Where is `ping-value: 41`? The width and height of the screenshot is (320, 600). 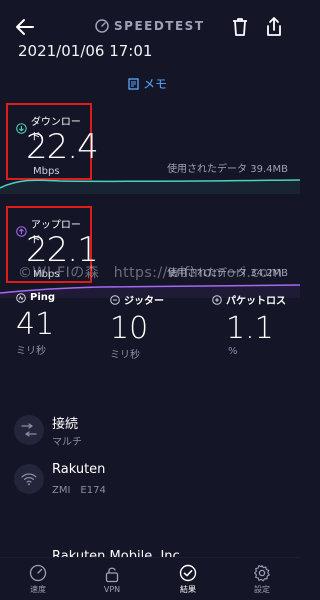
ping-value: 41 is located at coordinates (35, 324).